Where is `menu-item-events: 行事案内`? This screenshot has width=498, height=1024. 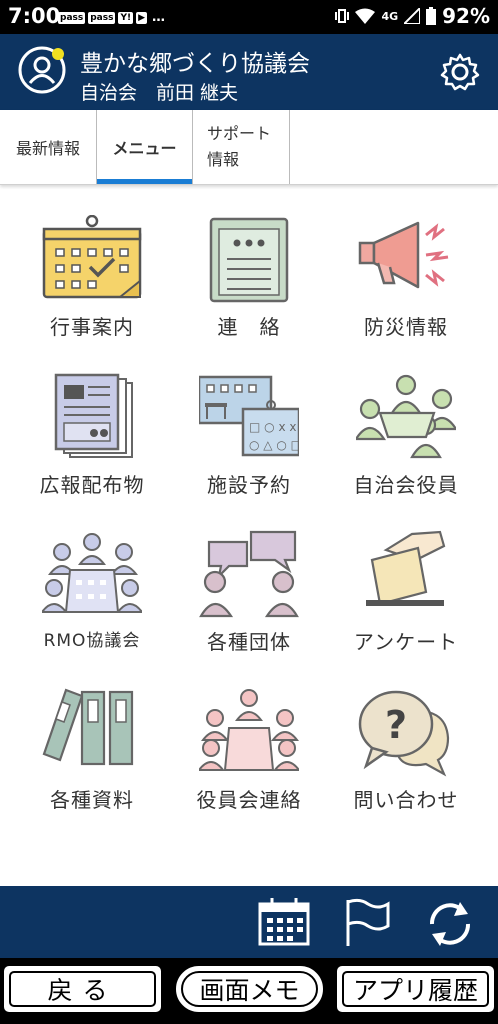
menu-item-events: 行事案内 is located at coordinates (92, 285).